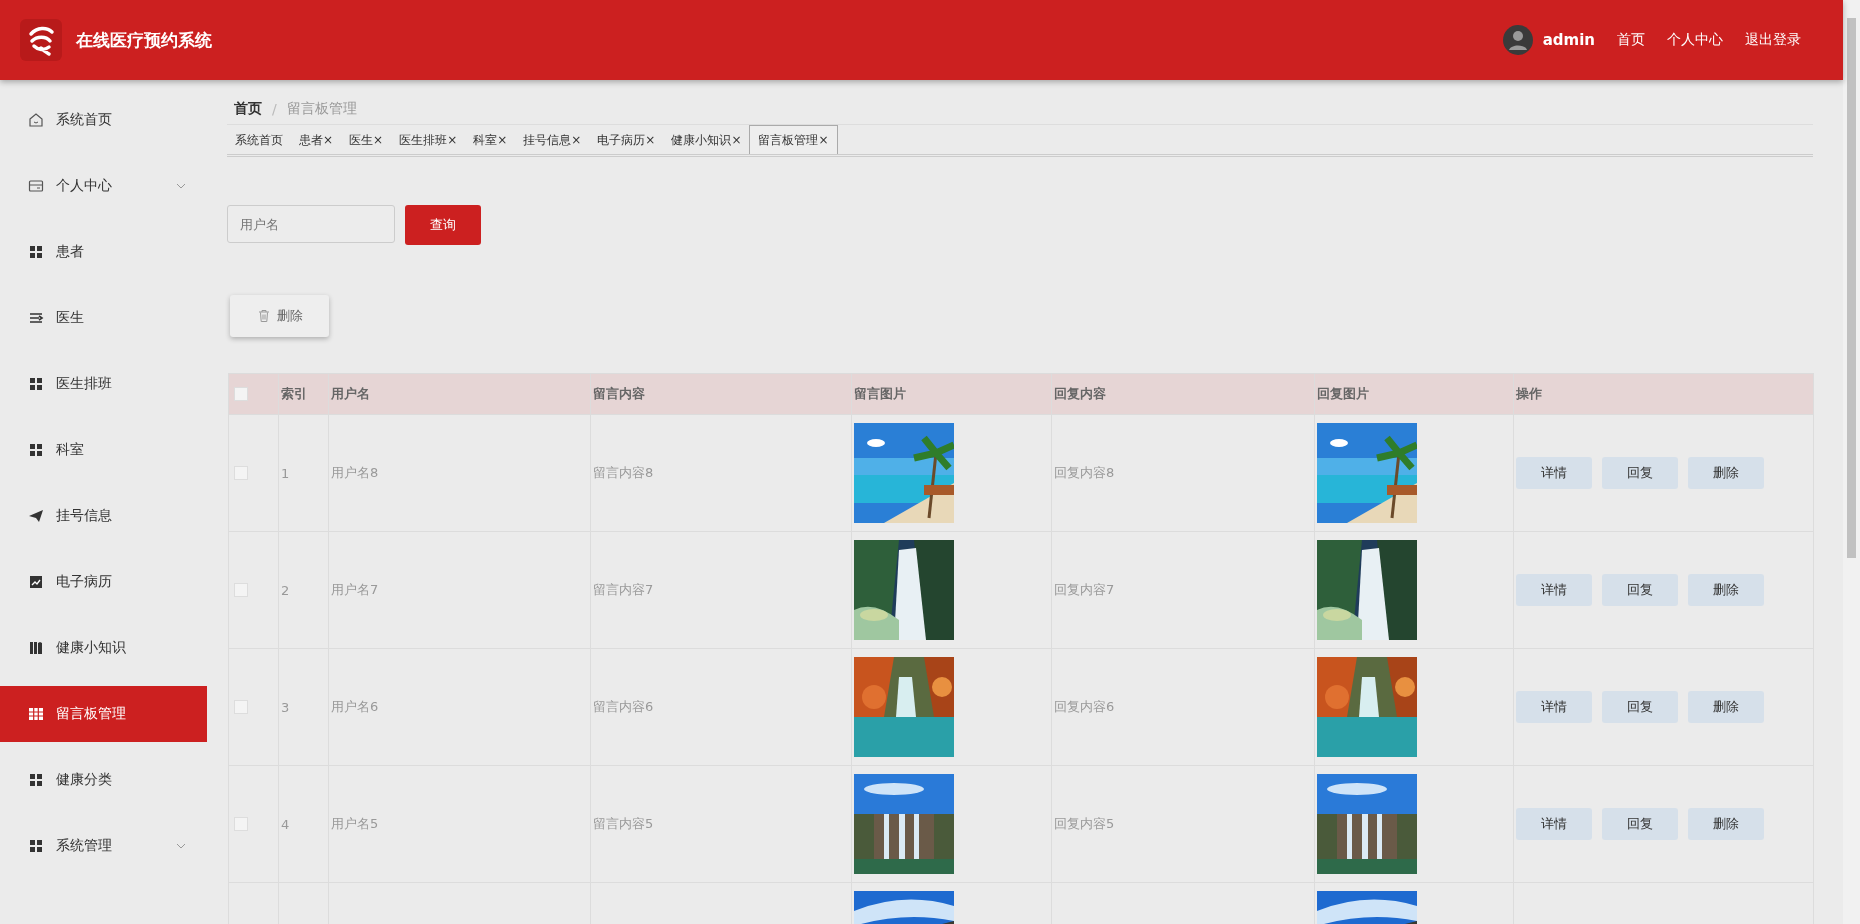 This screenshot has height=924, width=1860. Describe the element at coordinates (1631, 40) in the screenshot. I see `nav-link: 首页` at that location.